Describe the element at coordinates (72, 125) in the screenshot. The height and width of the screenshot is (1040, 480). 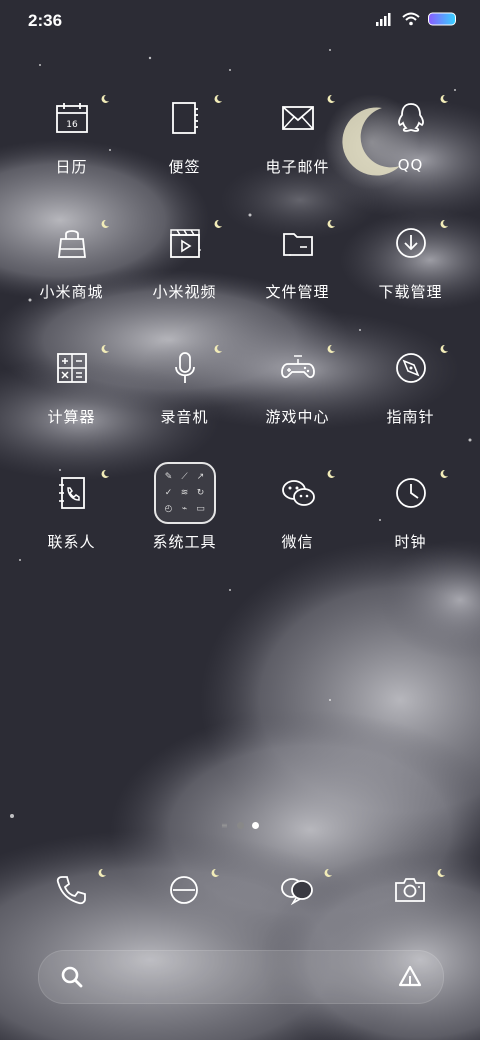
I see `calendar-date: 16` at that location.